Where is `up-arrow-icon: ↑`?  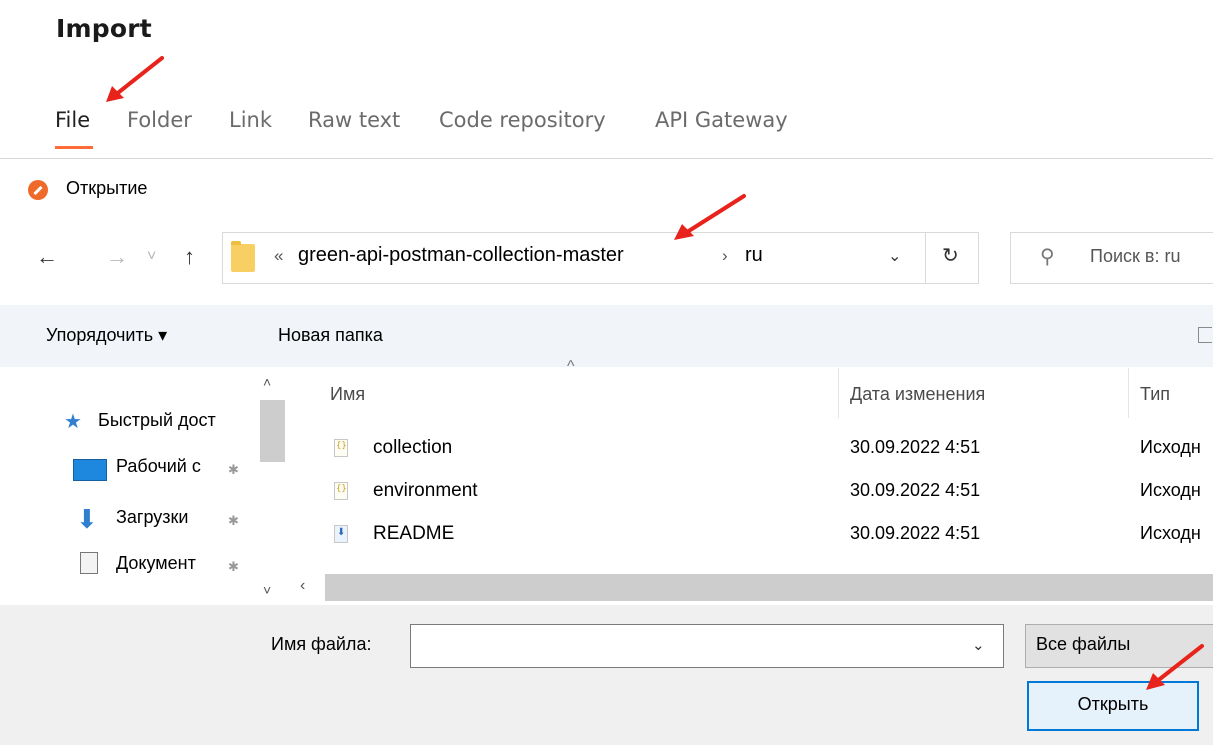
up-arrow-icon: ↑ is located at coordinates (189, 257).